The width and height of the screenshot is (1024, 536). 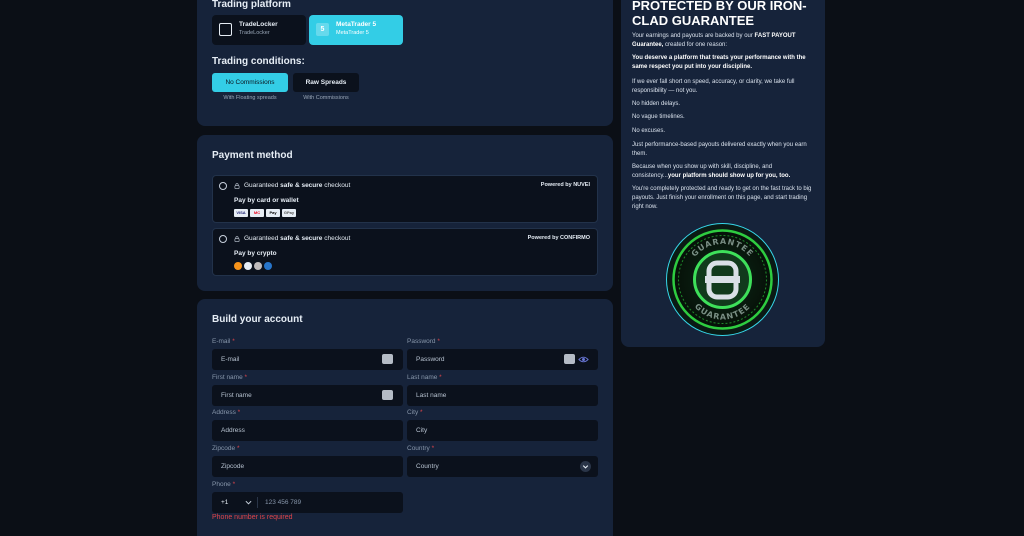 What do you see at coordinates (502, 466) in the screenshot?
I see `country-select: Country` at bounding box center [502, 466].